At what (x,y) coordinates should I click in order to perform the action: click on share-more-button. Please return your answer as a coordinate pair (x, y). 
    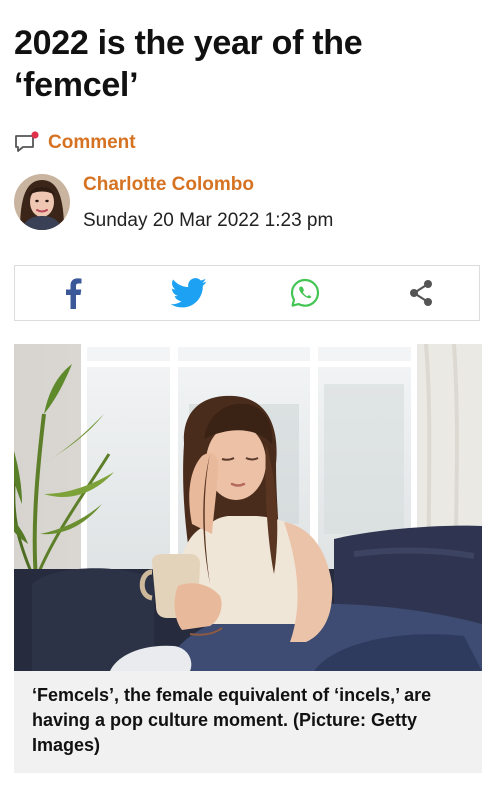
    Looking at the image, I should click on (421, 293).